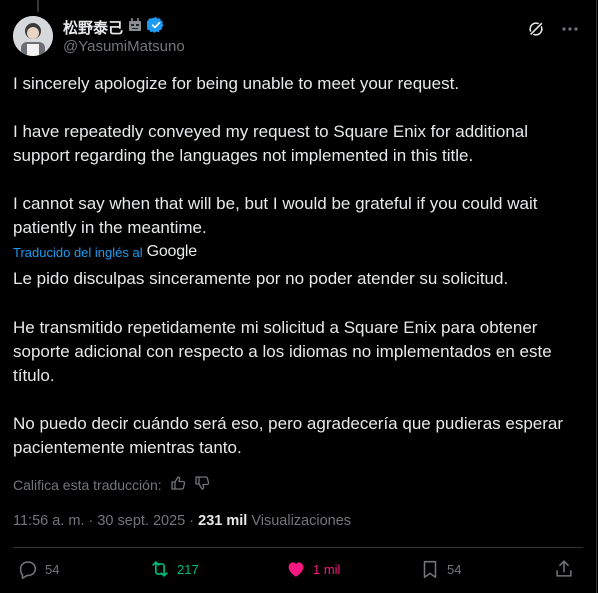 The width and height of the screenshot is (598, 593). I want to click on bookmark-icon, so click(430, 569).